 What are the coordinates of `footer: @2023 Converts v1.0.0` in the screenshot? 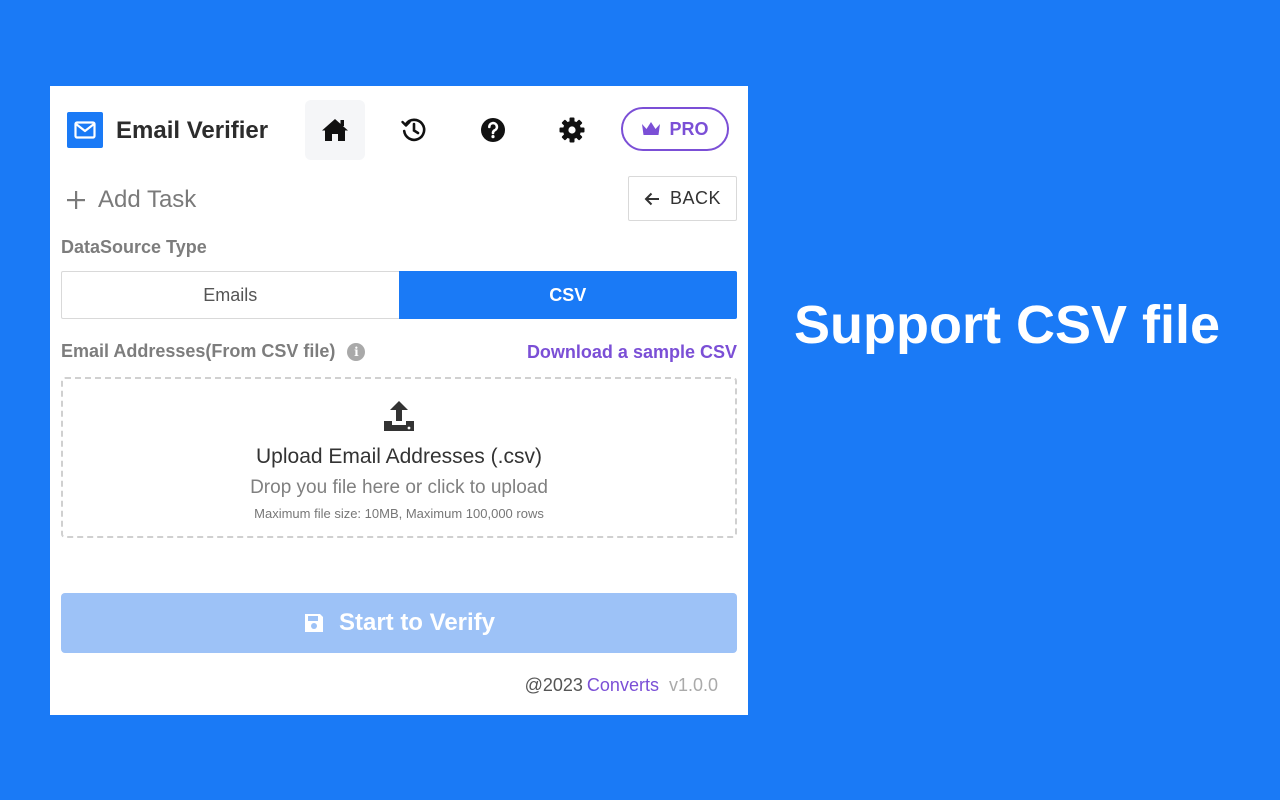 It's located at (621, 685).